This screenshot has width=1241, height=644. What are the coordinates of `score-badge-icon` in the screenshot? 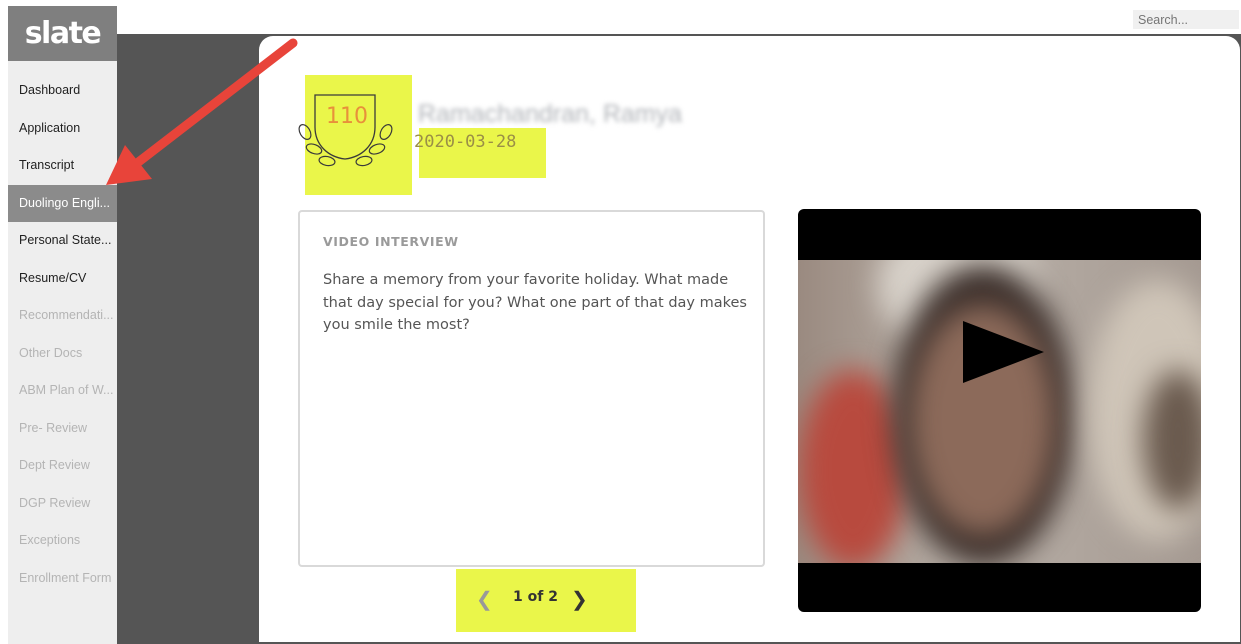 It's located at (345, 130).